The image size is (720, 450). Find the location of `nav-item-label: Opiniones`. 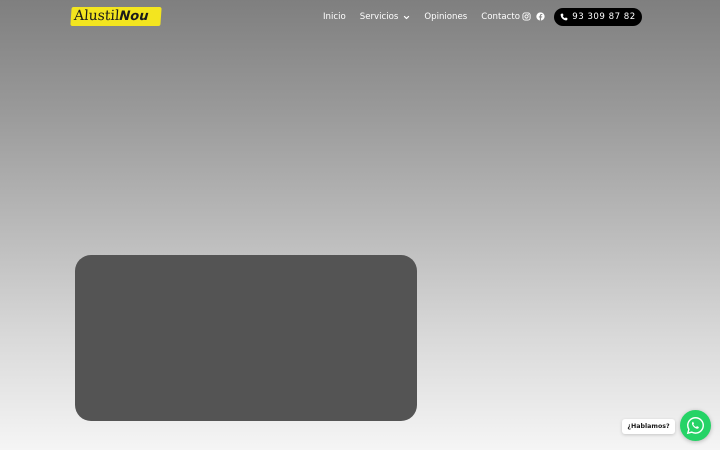

nav-item-label: Opiniones is located at coordinates (446, 17).